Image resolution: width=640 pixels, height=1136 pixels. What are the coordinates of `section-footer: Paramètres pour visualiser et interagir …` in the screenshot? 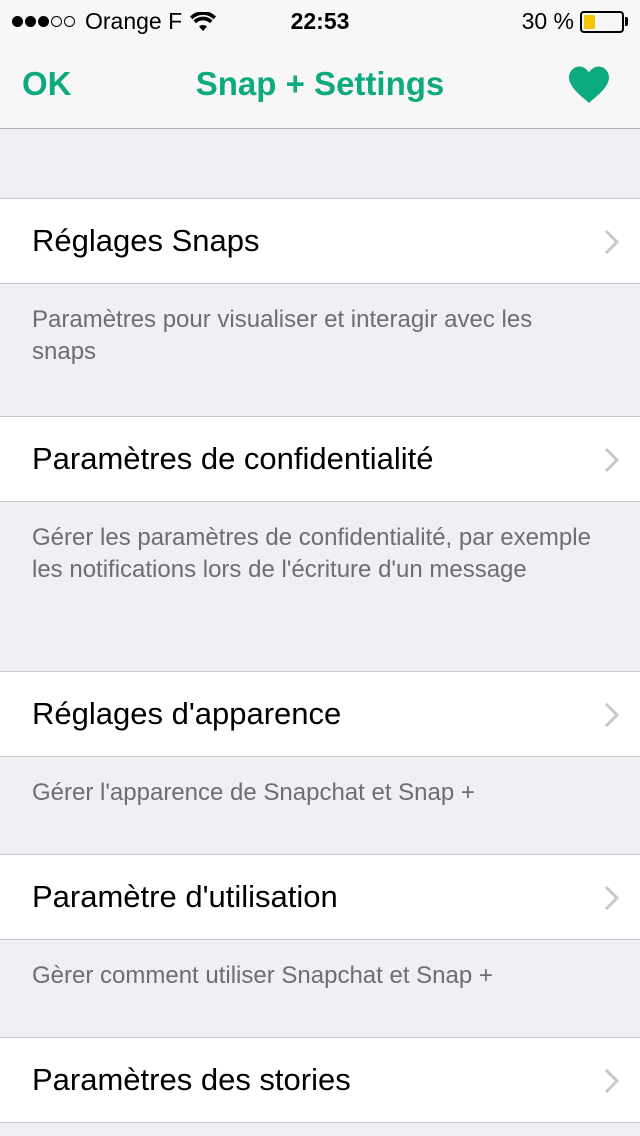 It's located at (282, 335).